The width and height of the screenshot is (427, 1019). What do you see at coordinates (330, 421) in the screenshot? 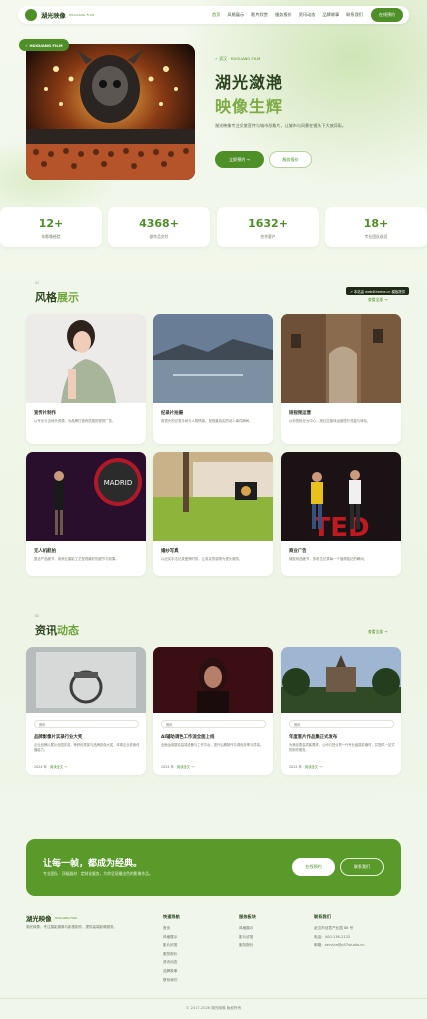
I see `card-desc: 以你的粉丝为中心，用社交媒体运营提升流量与转化。` at bounding box center [330, 421].